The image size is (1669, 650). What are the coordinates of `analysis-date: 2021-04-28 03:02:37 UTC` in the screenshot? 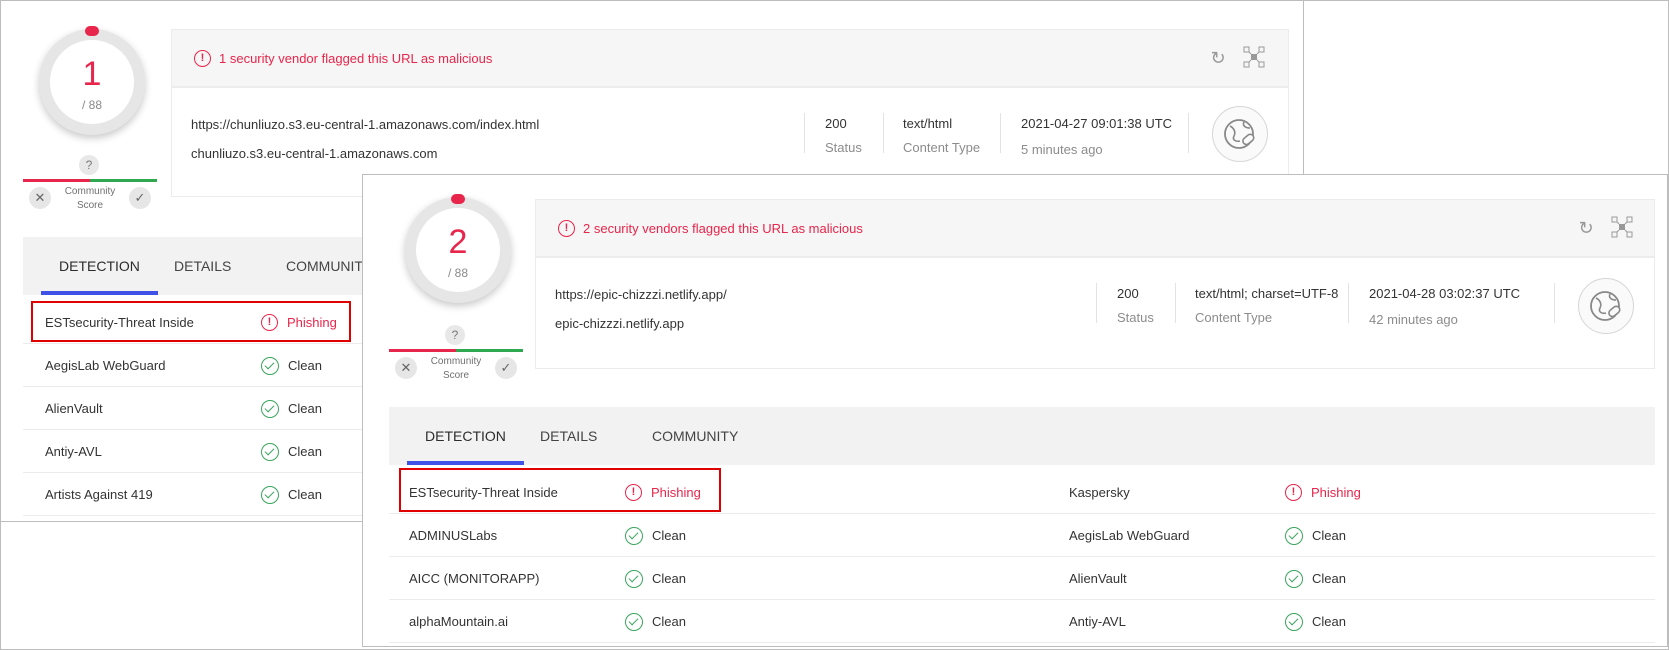 It's located at (1445, 293).